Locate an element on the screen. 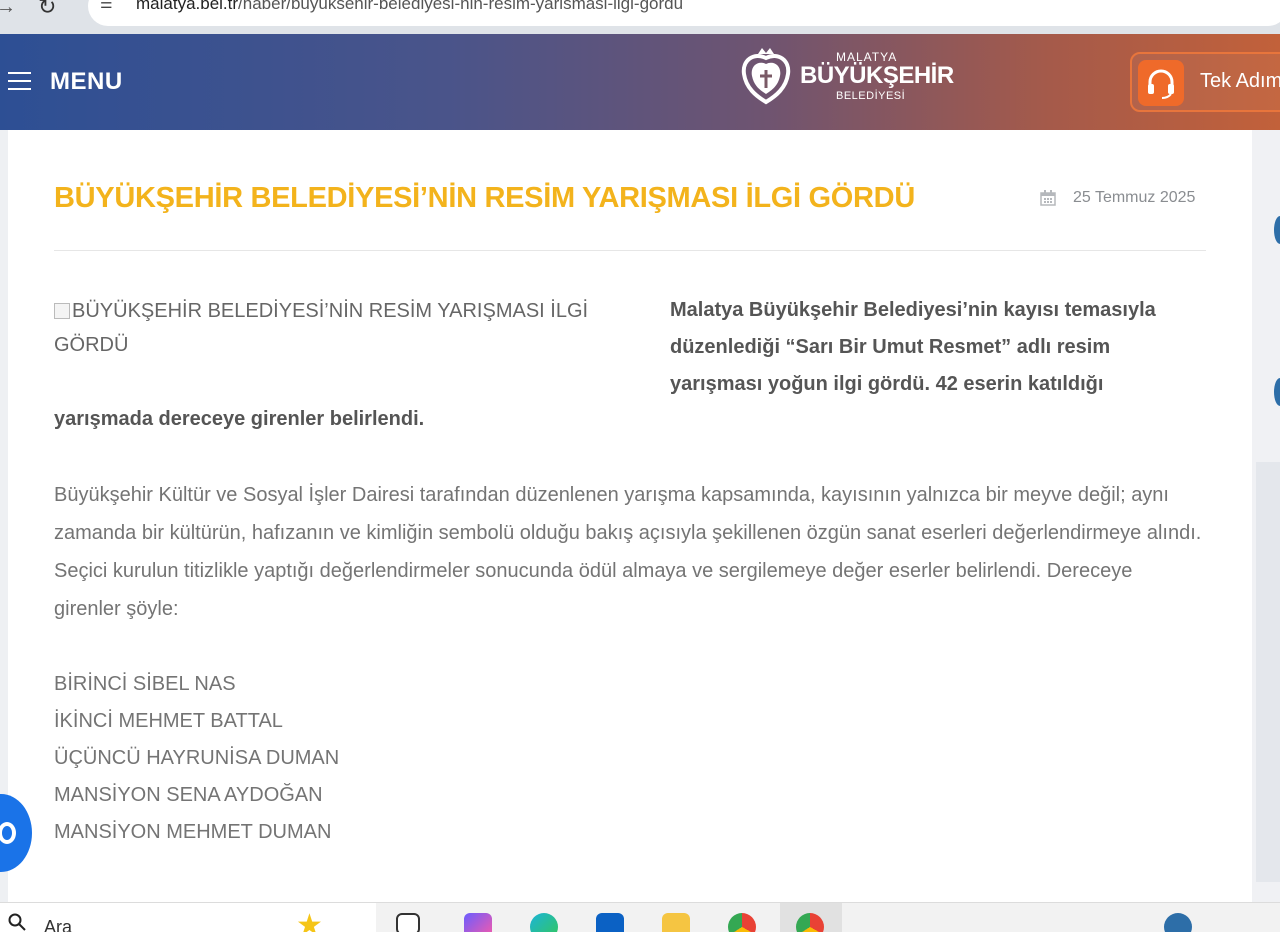  edge-icon is located at coordinates (544, 922).